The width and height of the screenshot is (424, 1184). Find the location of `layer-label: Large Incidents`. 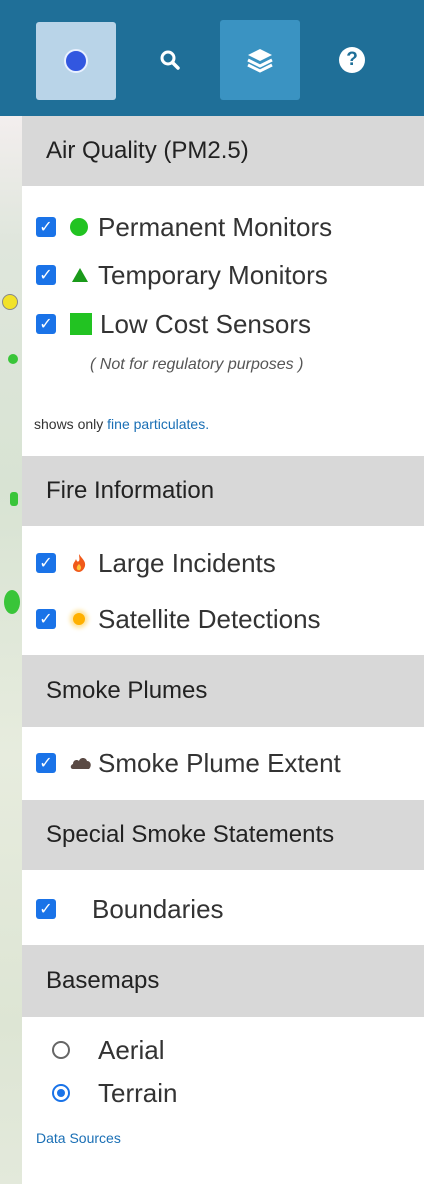

layer-label: Large Incidents is located at coordinates (187, 562).